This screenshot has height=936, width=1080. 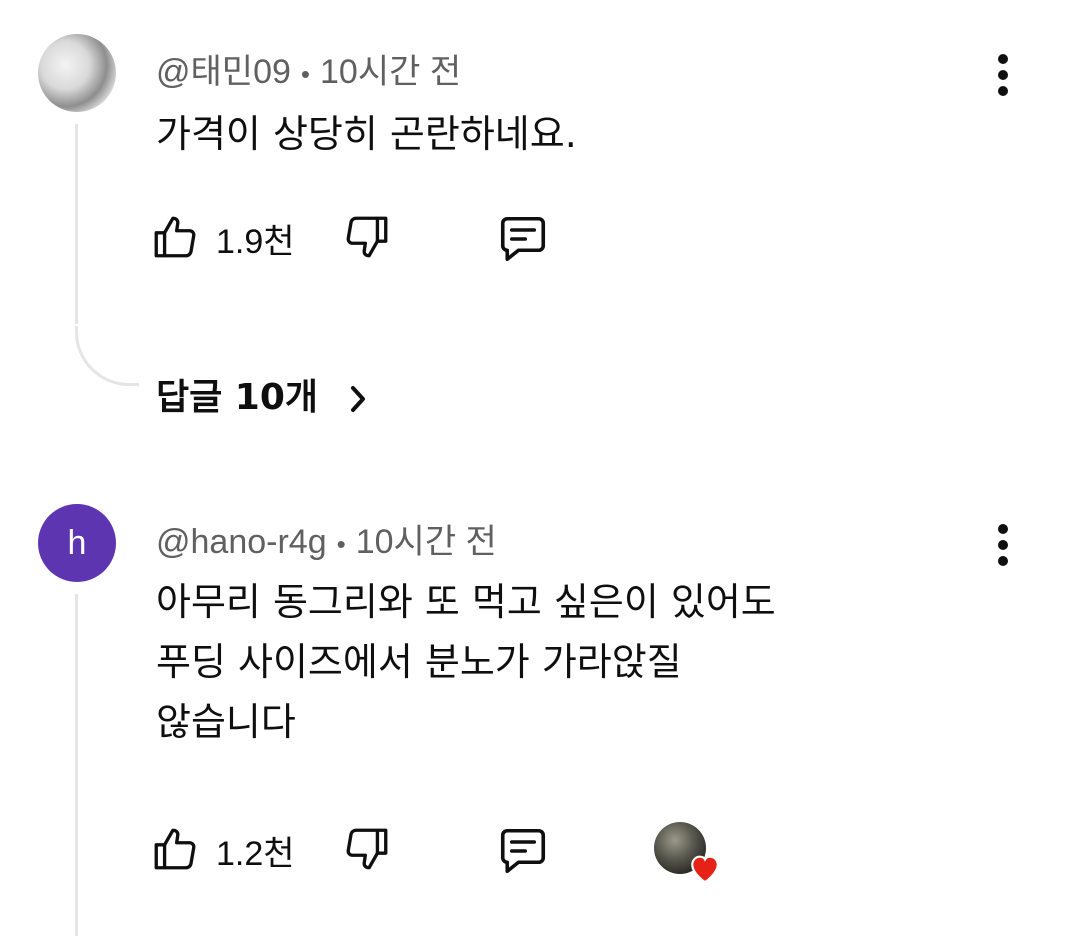 What do you see at coordinates (688, 853) in the screenshot?
I see `creator-heart-badge` at bounding box center [688, 853].